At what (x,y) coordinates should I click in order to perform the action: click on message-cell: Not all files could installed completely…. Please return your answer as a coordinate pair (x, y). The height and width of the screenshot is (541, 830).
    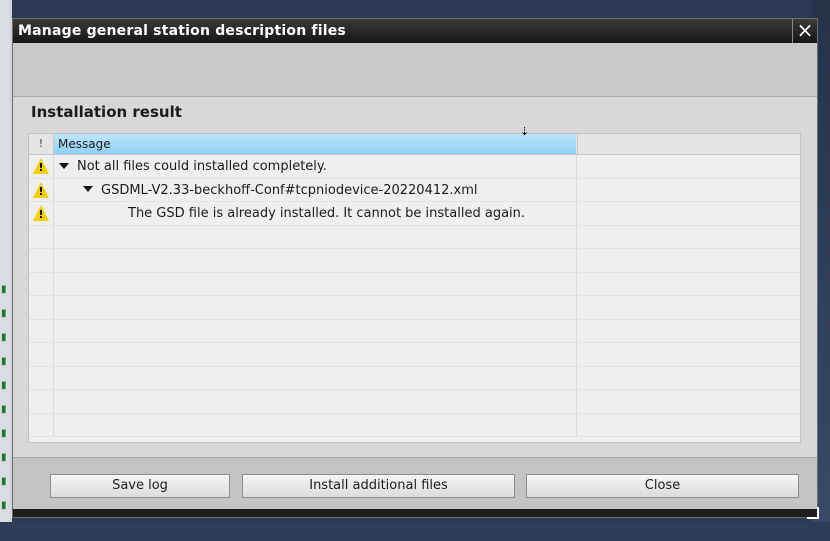
    Looking at the image, I should click on (193, 166).